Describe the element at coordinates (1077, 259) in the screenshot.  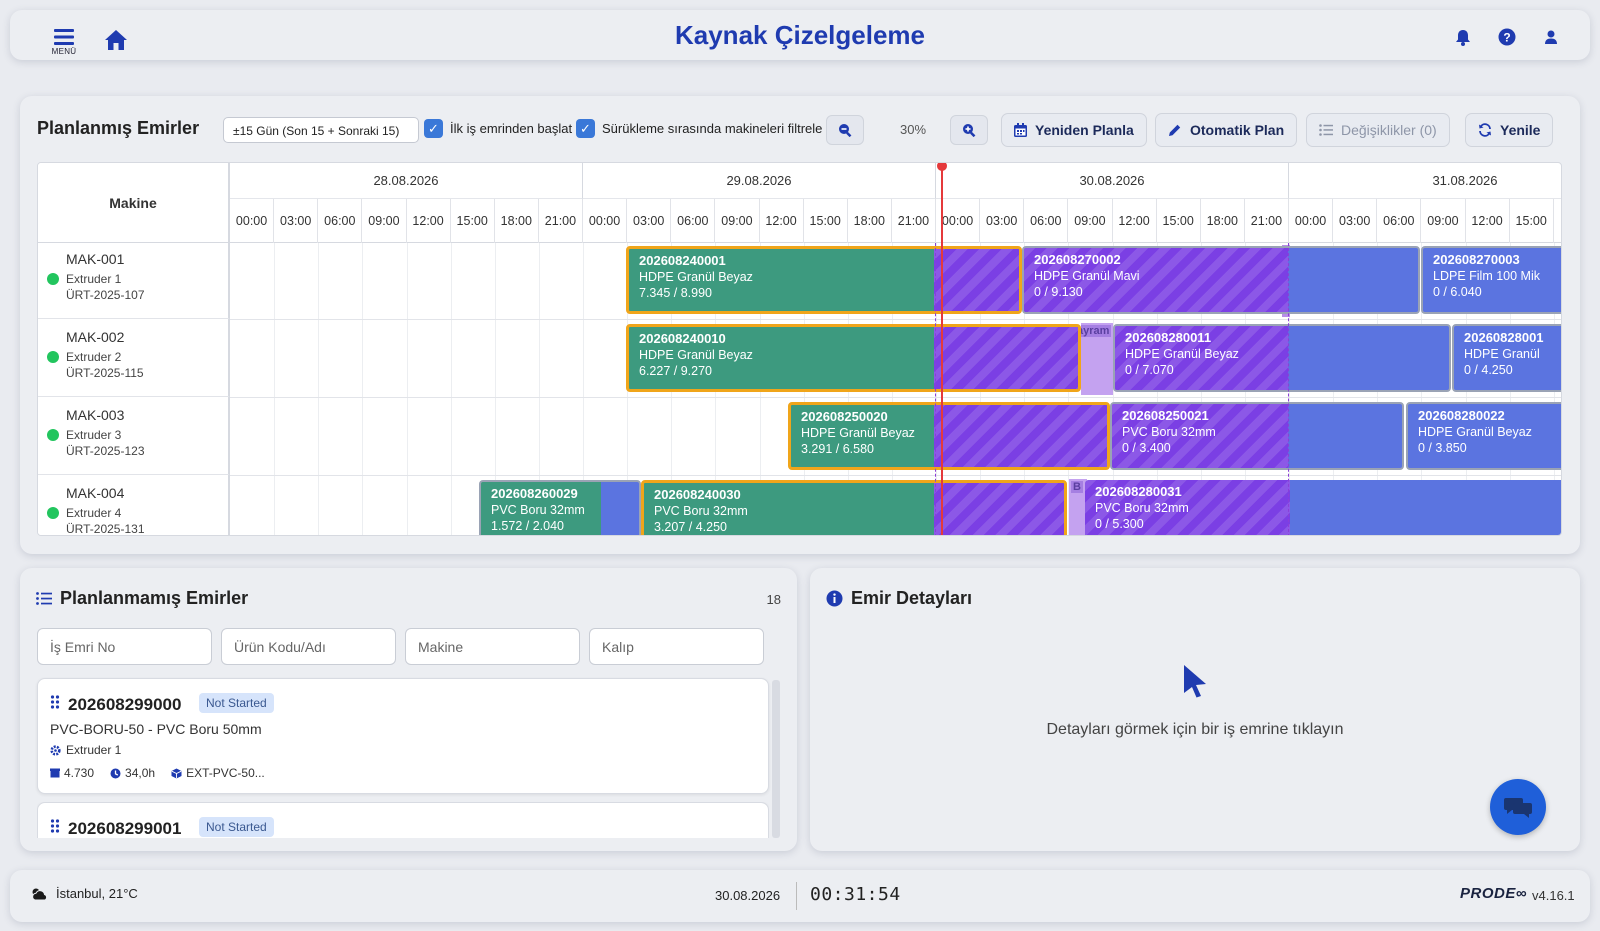
I see `order-number: 202608270002` at that location.